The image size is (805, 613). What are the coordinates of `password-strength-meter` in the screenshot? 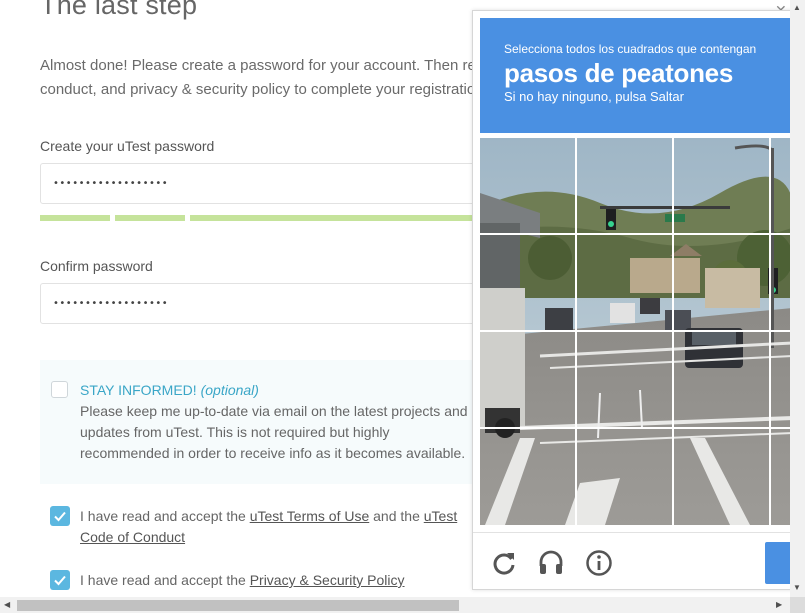 It's located at (257, 218).